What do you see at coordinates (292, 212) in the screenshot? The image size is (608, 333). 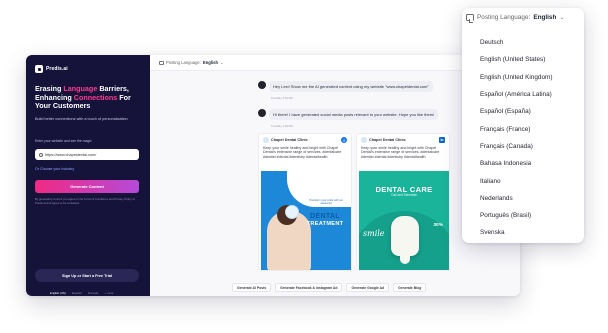 I see `dental-lamp` at bounding box center [292, 212].